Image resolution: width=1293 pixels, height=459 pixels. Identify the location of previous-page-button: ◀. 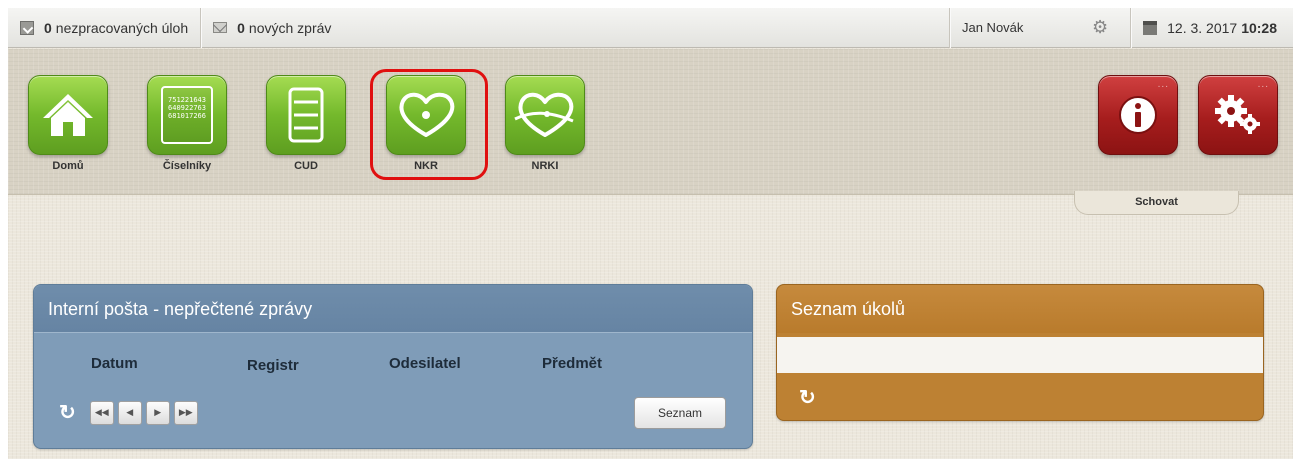
(129, 412).